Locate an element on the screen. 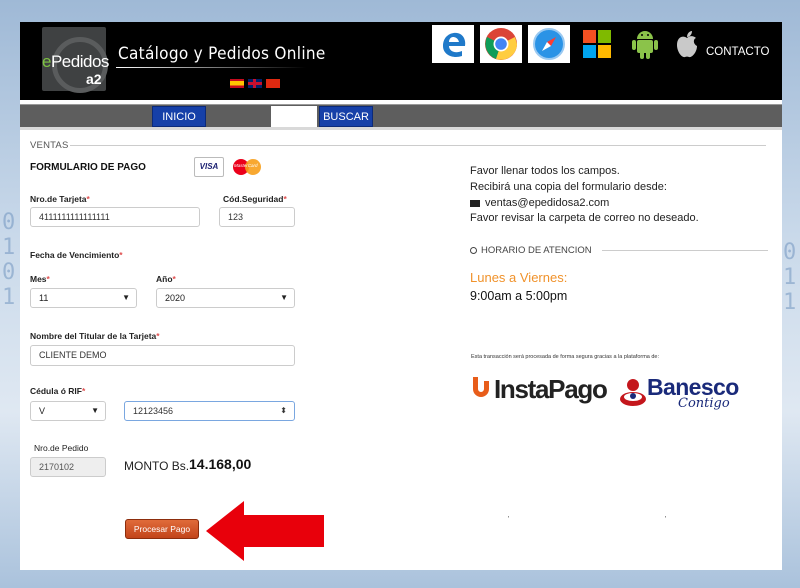 The width and height of the screenshot is (800, 588). background-decoration: 0101 is located at coordinates (9, 260).